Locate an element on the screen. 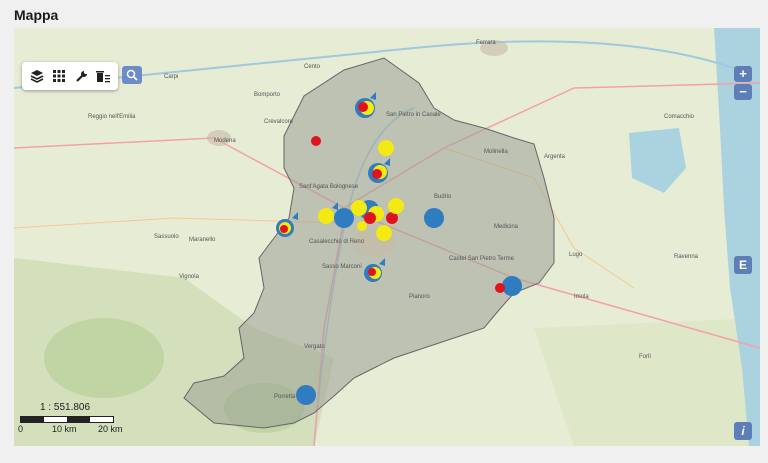 Image resolution: width=768 pixels, height=463 pixels. scale-line is located at coordinates (67, 419).